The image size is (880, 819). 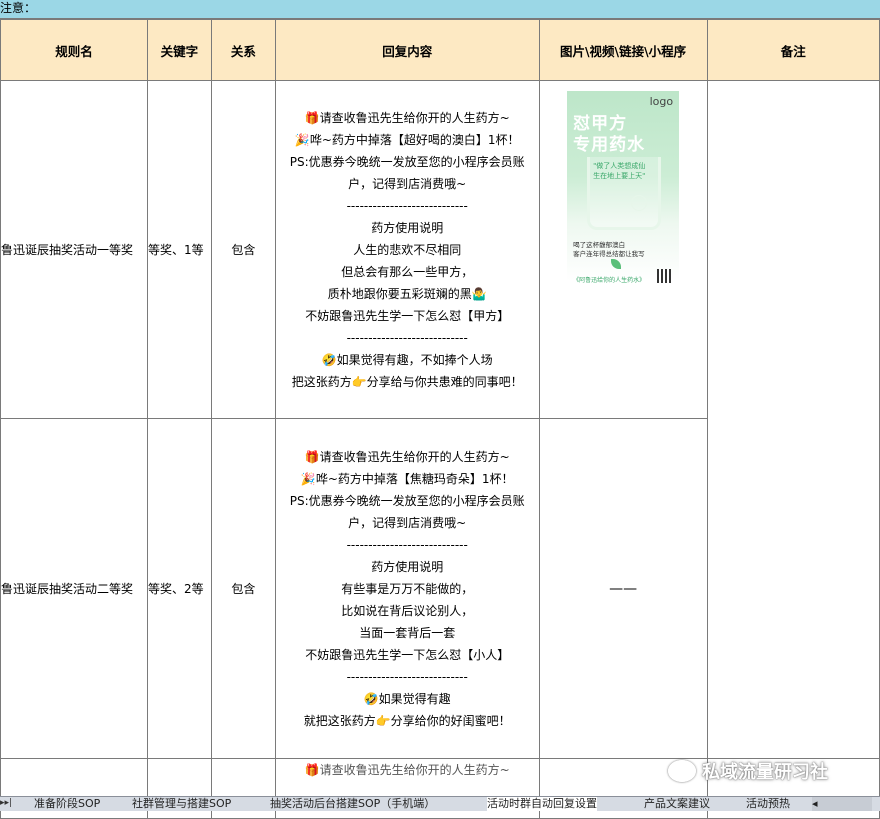 I want to click on watermark: 私域流量研习社, so click(x=748, y=771).